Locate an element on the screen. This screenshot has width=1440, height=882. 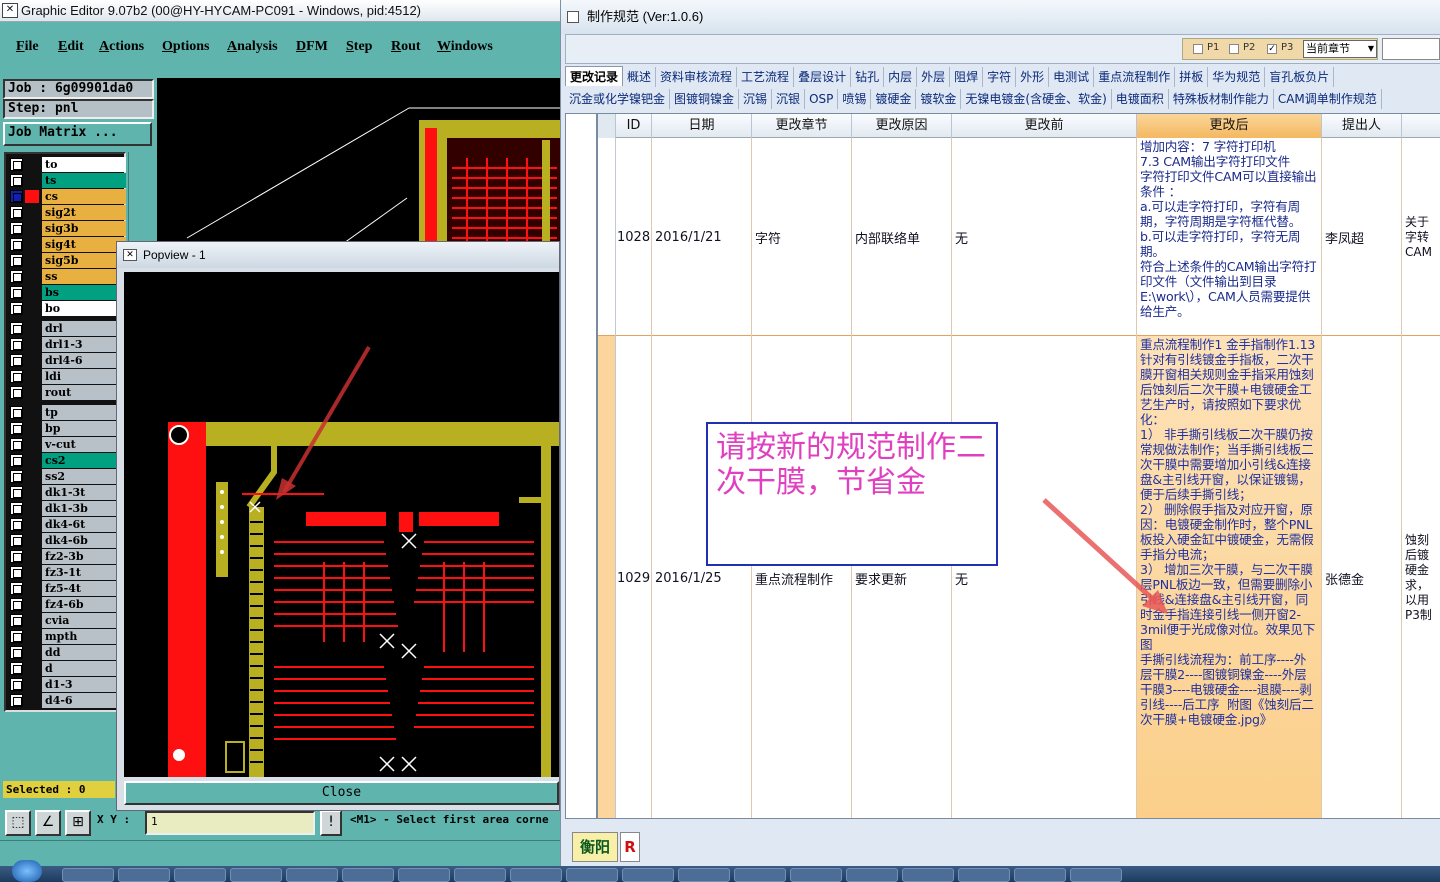
tab-item: 盲孔板负片 is located at coordinates (1300, 77).